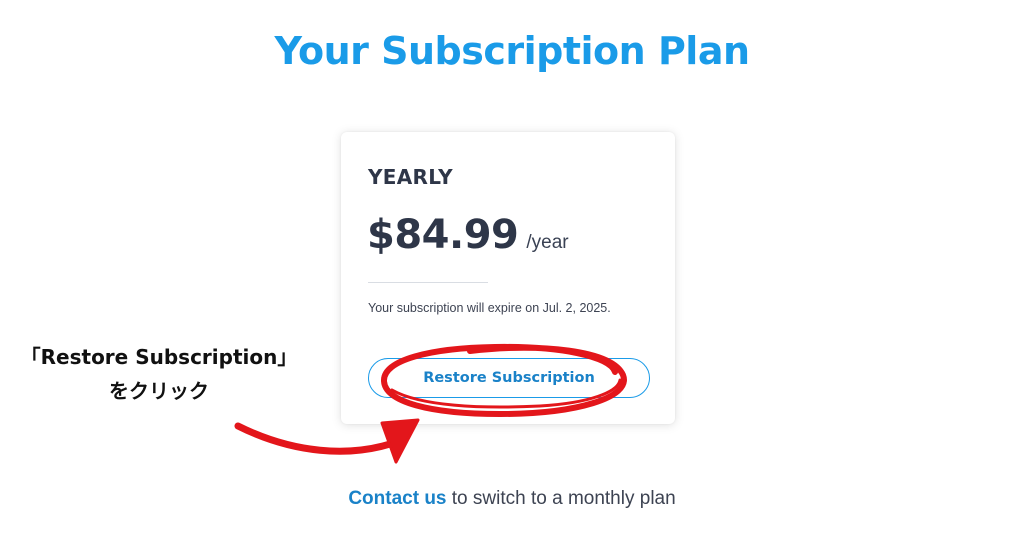 Image resolution: width=1024 pixels, height=538 pixels. What do you see at coordinates (159, 357) in the screenshot?
I see `callout-line-1: 「Restore Subscription」` at bounding box center [159, 357].